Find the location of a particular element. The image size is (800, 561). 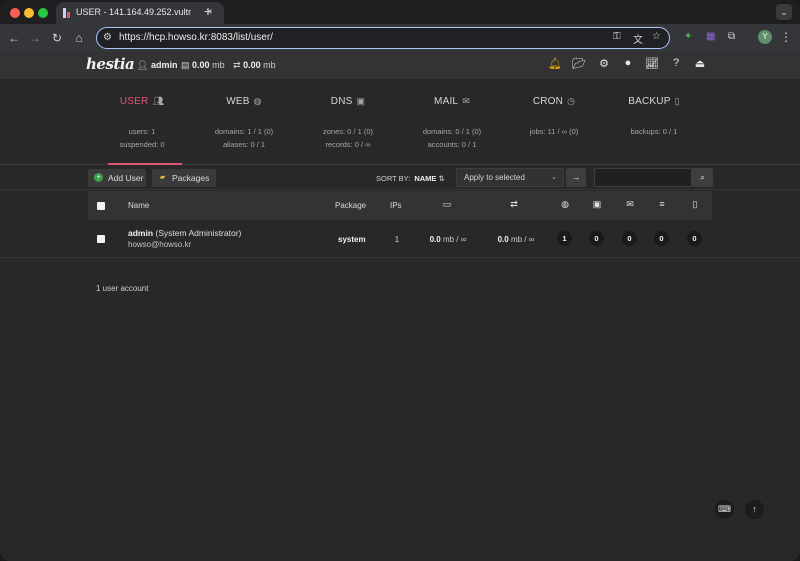

disk-icon: ▭ is located at coordinates (447, 204).